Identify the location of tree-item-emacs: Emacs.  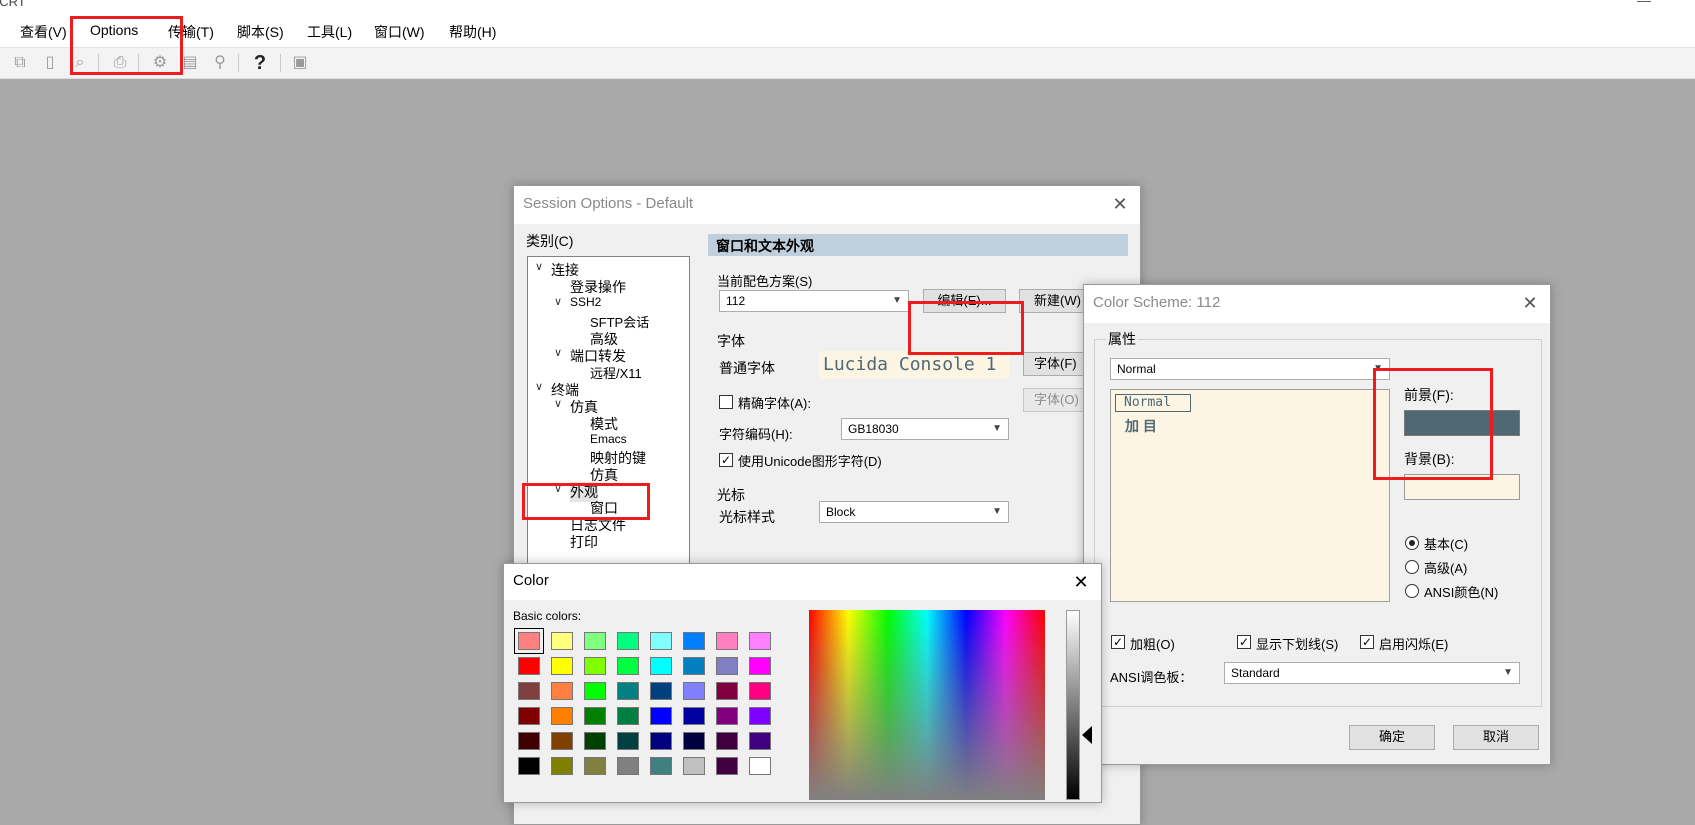
(608, 439).